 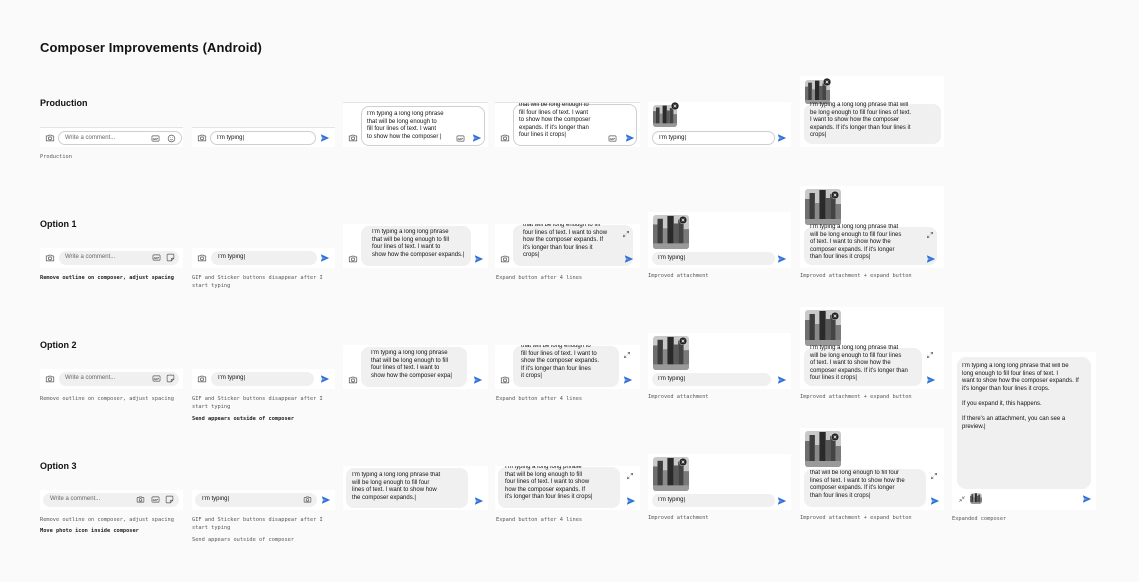 I want to click on collapse-icon, so click(x=962, y=499).